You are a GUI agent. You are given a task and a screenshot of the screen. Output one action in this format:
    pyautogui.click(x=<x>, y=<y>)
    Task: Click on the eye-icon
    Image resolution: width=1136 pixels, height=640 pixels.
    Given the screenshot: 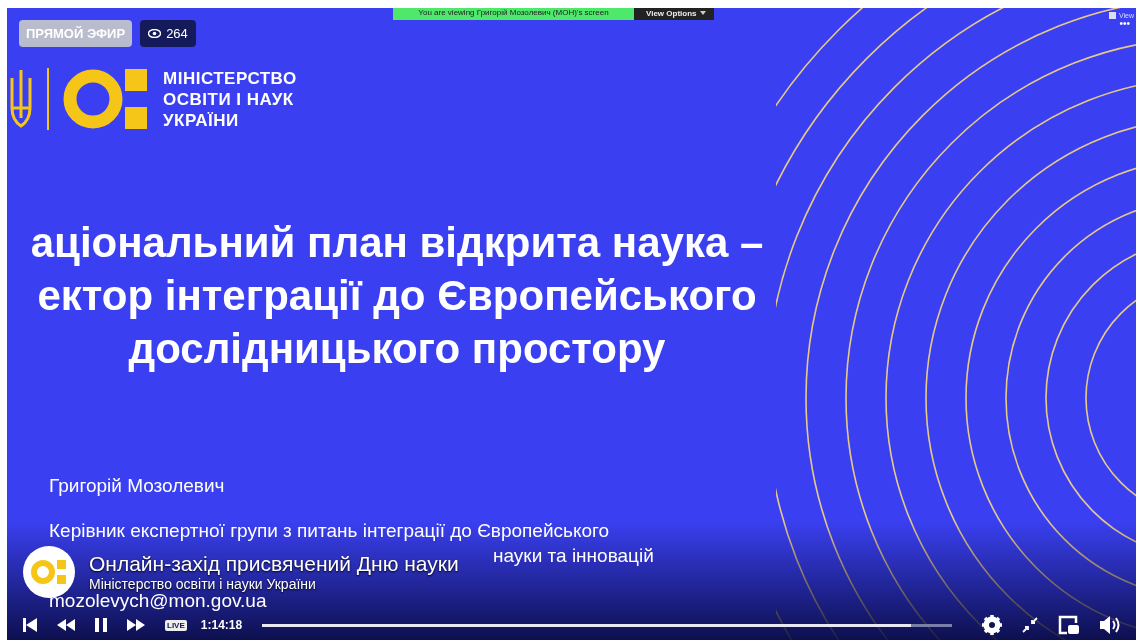 What is the action you would take?
    pyautogui.click(x=155, y=33)
    